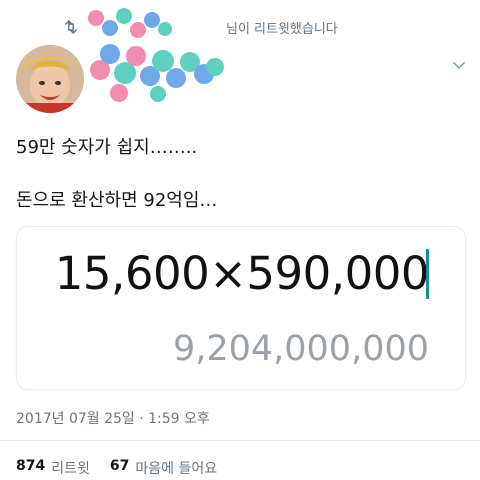 This screenshot has width=480, height=480. I want to click on retweet-icon, so click(71, 27).